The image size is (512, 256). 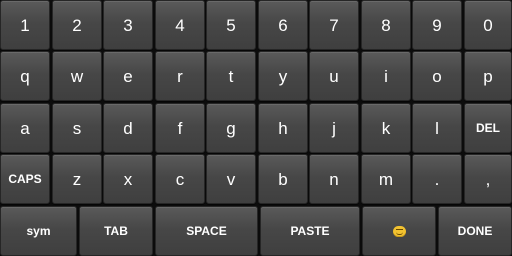 I want to click on tab-key: TAB, so click(x=116, y=231).